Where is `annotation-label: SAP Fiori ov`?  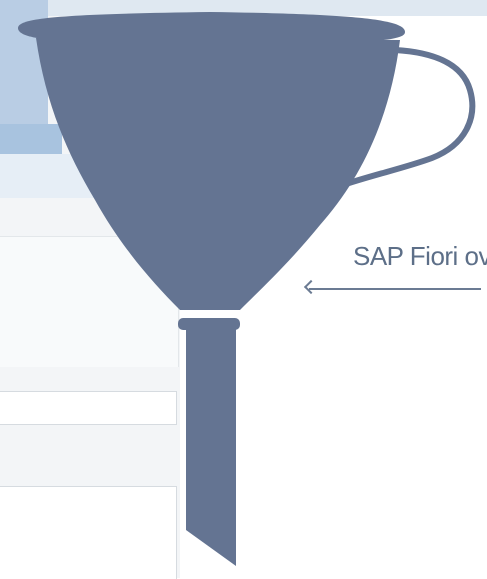
annotation-label: SAP Fiori ov is located at coordinates (420, 256).